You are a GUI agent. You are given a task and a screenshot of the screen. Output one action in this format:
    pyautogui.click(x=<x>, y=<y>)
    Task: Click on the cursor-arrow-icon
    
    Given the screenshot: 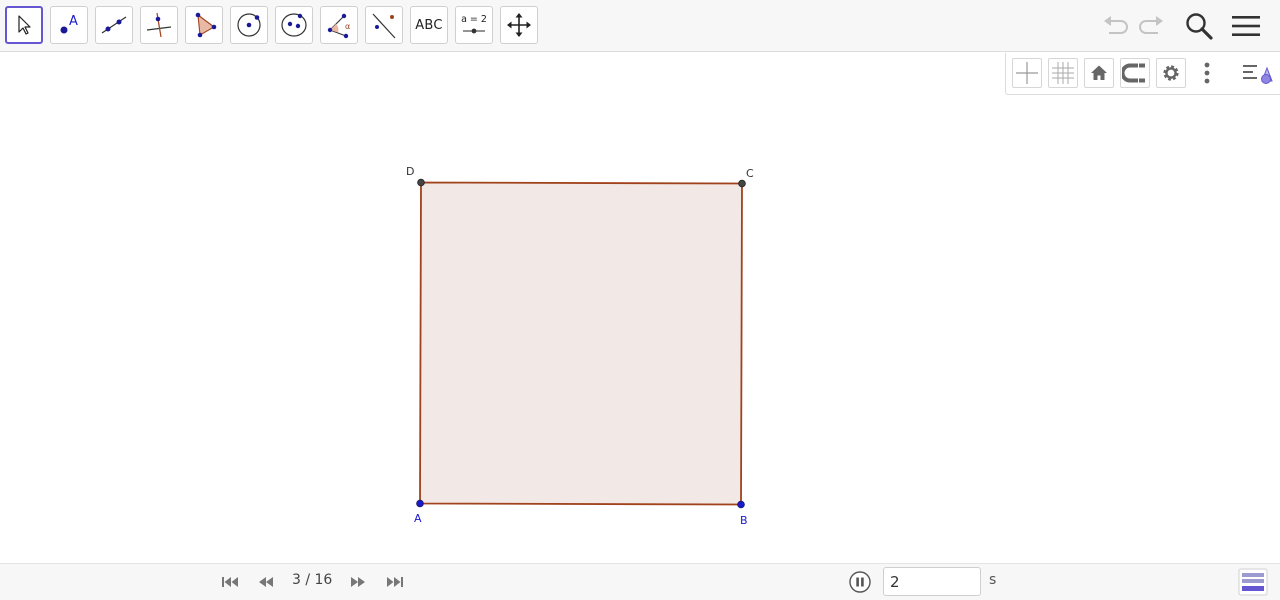 What is the action you would take?
    pyautogui.click(x=24, y=25)
    